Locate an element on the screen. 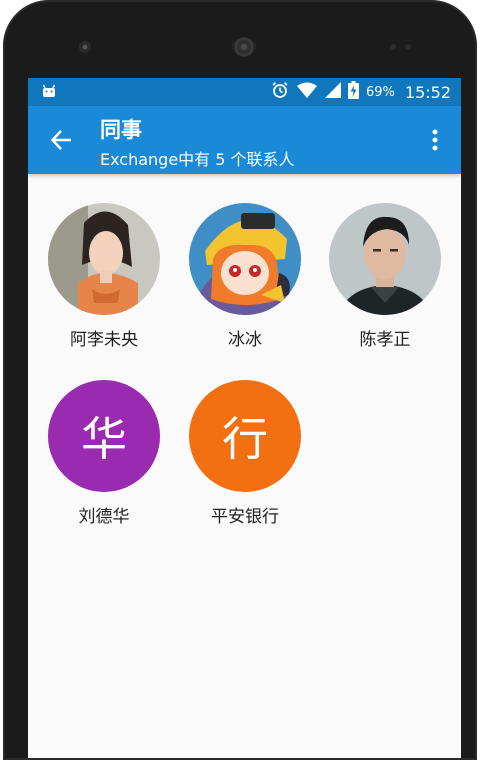  contact-item: 行 平安银行 is located at coordinates (245, 453).